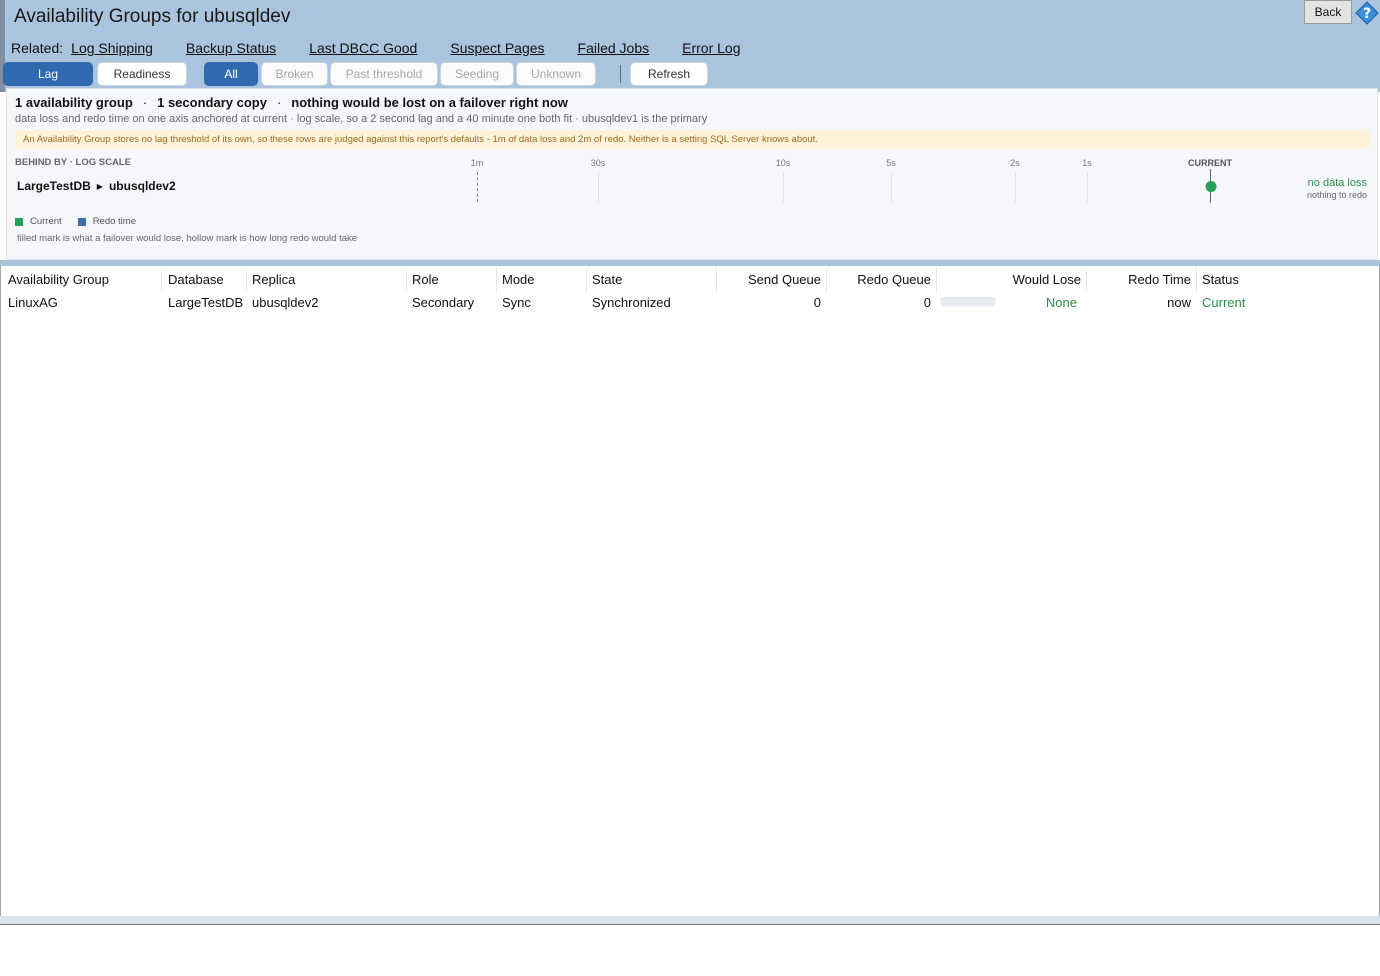 This screenshot has height=976, width=1380. What do you see at coordinates (1061, 302) in the screenshot?
I see `cell-would-lose: None` at bounding box center [1061, 302].